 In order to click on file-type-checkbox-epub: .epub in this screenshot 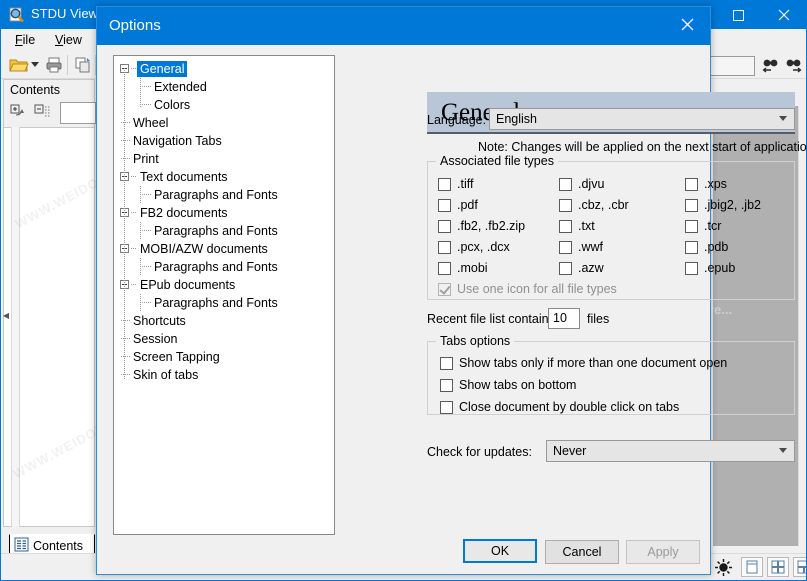, I will do `click(710, 268)`.